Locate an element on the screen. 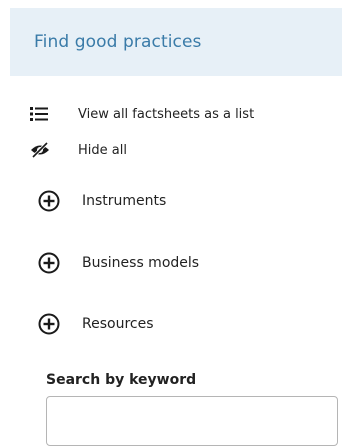 This screenshot has height=446, width=342. view-all-list-link: View all factsheets as a list is located at coordinates (142, 114).